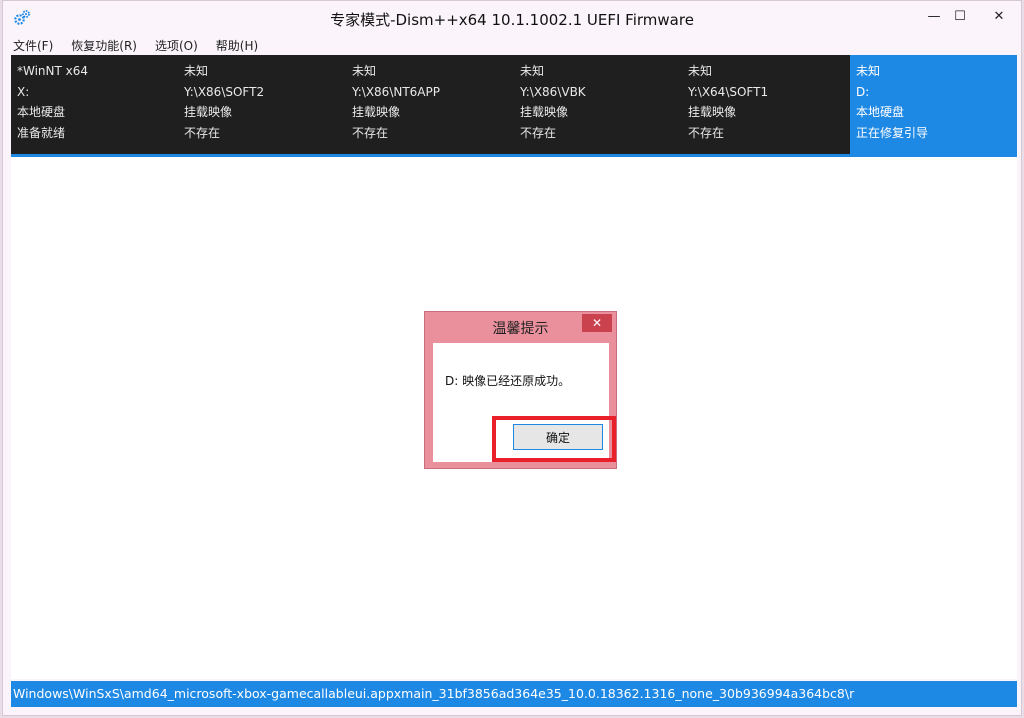 The image size is (1024, 718). I want to click on ok-button: 确定, so click(558, 437).